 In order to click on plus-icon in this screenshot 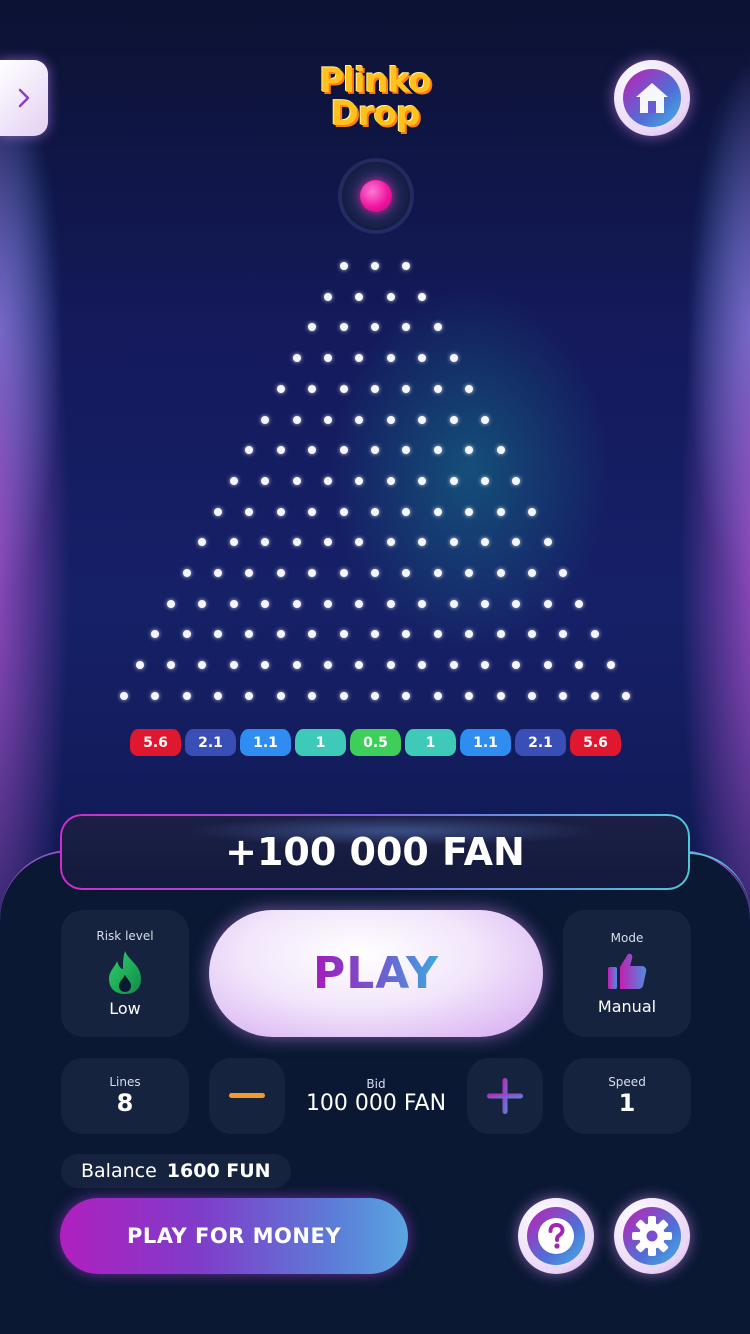, I will do `click(505, 1096)`.